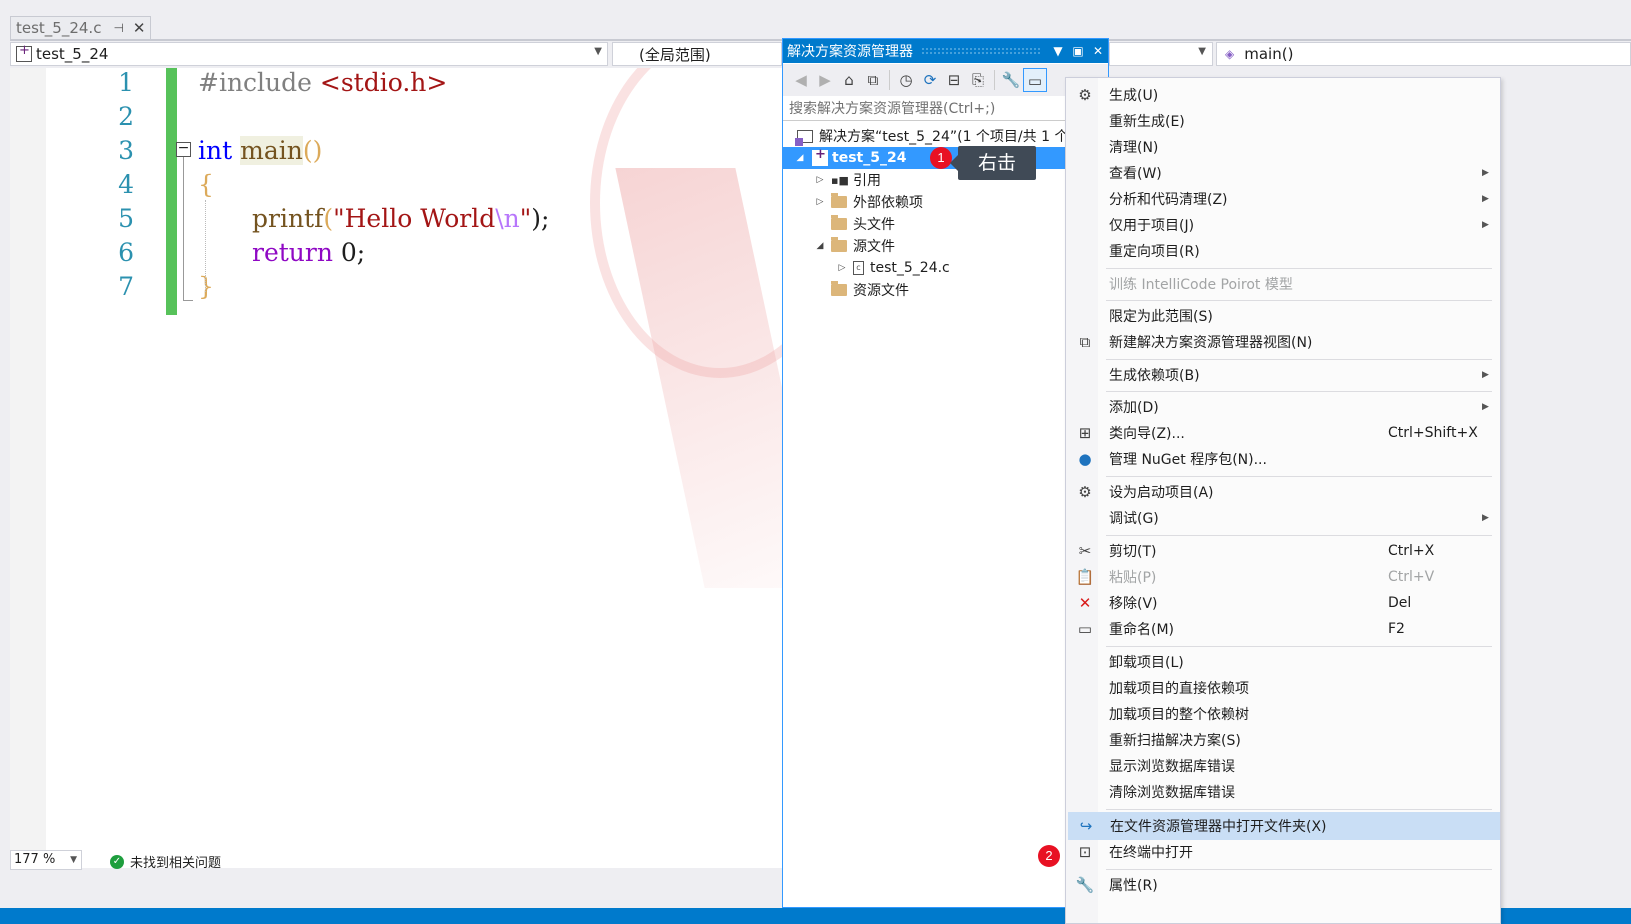 This screenshot has width=1631, height=924. What do you see at coordinates (72, 54) in the screenshot?
I see `project-combo-value: test_5_24` at bounding box center [72, 54].